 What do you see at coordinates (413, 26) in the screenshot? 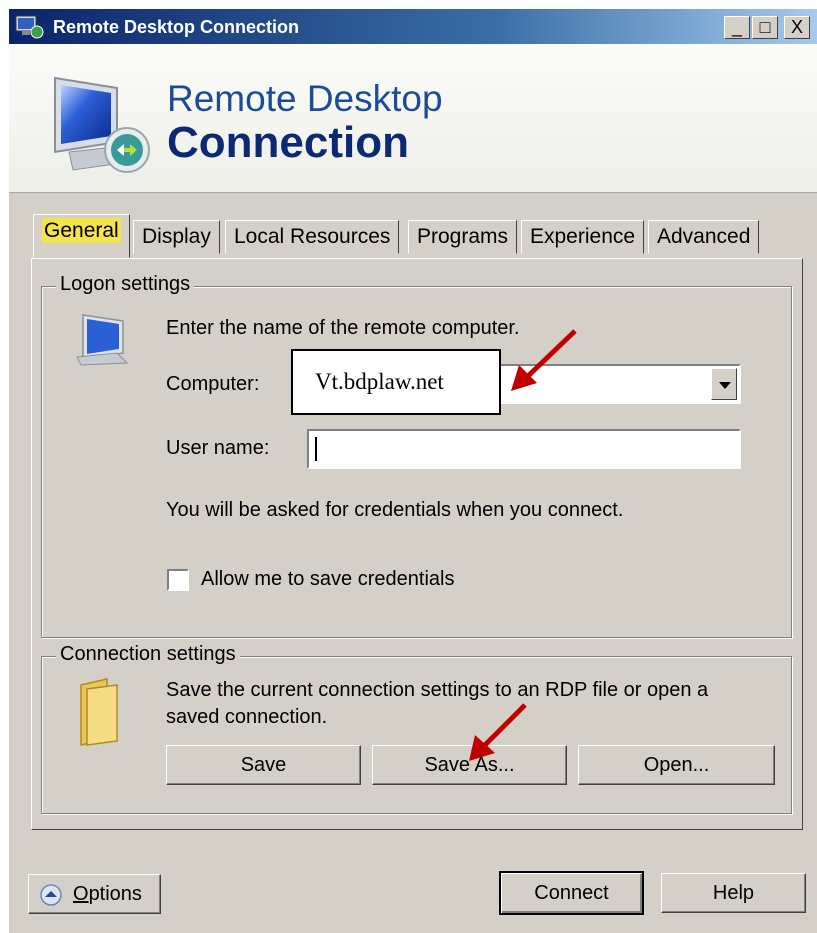
I see `title-bar: Remote Desktop Connection _ □ X` at bounding box center [413, 26].